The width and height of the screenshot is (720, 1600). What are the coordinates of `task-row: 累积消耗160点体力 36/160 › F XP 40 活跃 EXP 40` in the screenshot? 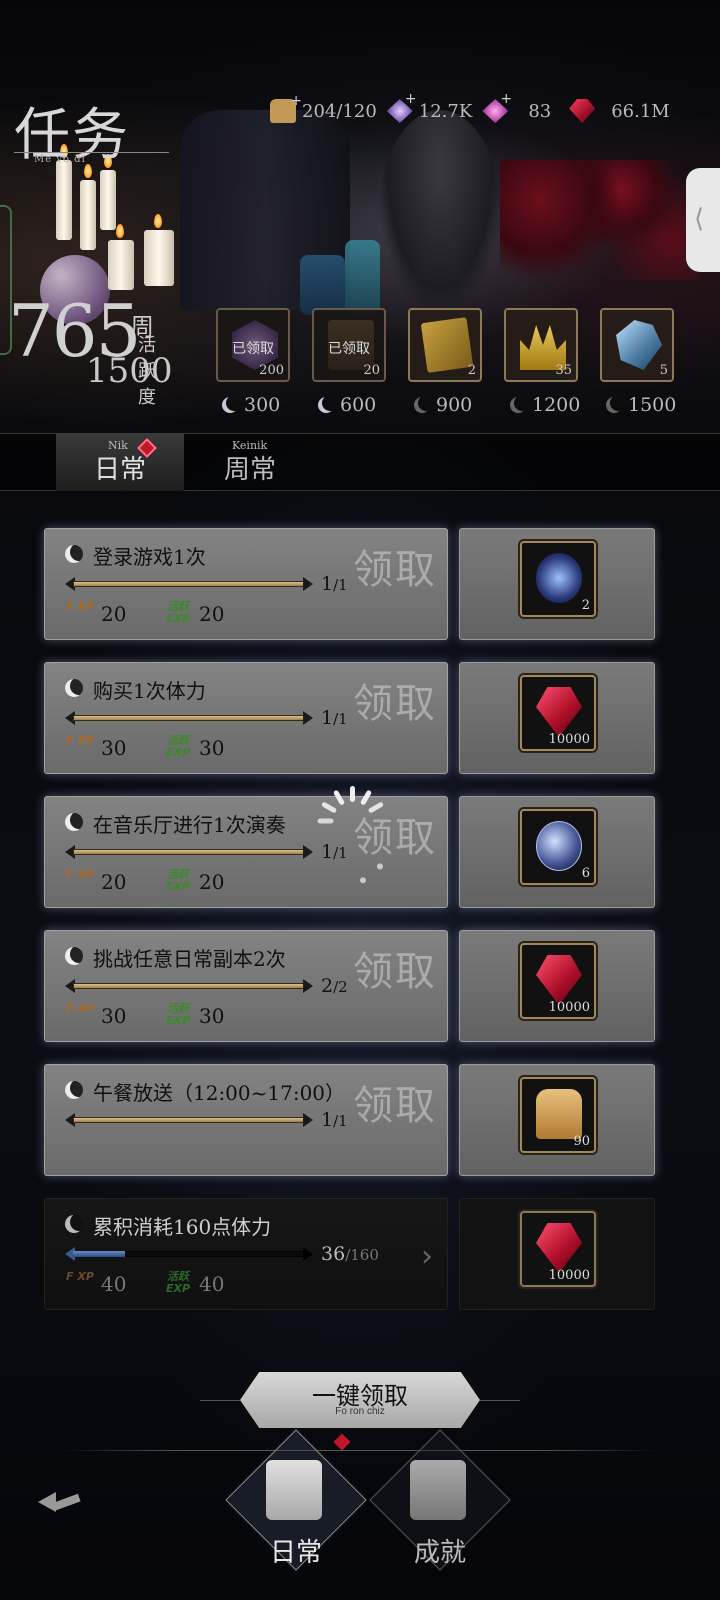 It's located at (246, 1254).